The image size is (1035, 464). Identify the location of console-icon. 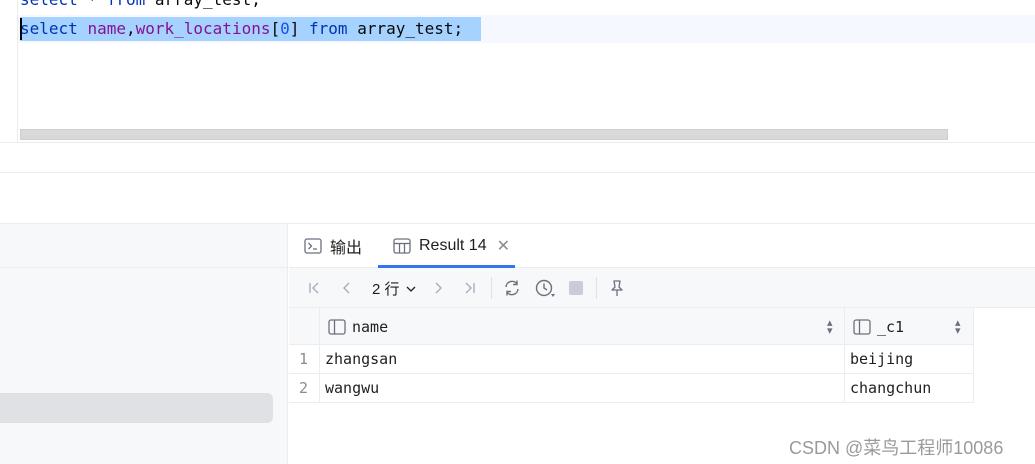
(313, 246).